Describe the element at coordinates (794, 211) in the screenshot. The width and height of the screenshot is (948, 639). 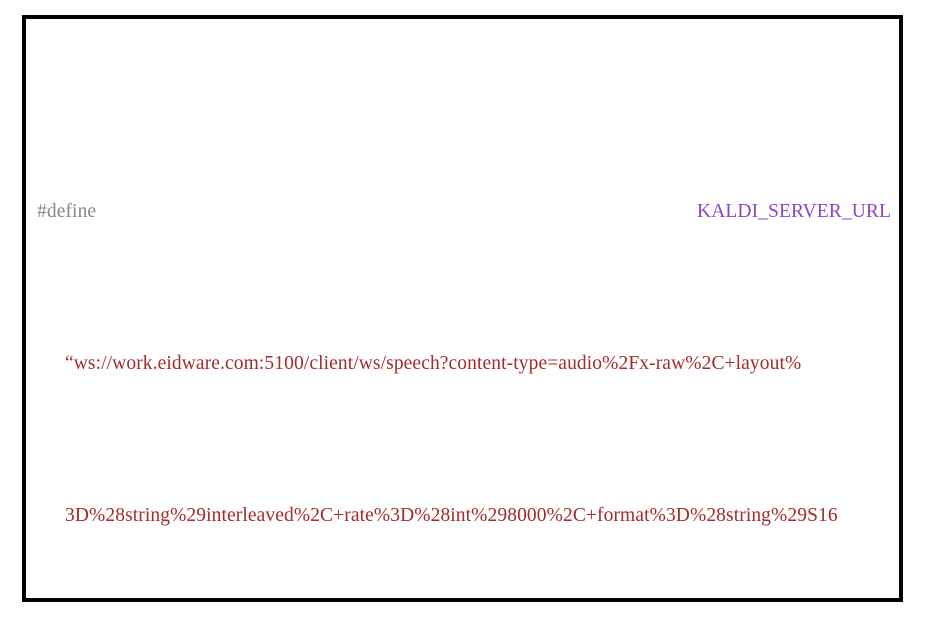
I see `macro-name-kaldi-server-url: KALDI_SERVER_URL` at that location.